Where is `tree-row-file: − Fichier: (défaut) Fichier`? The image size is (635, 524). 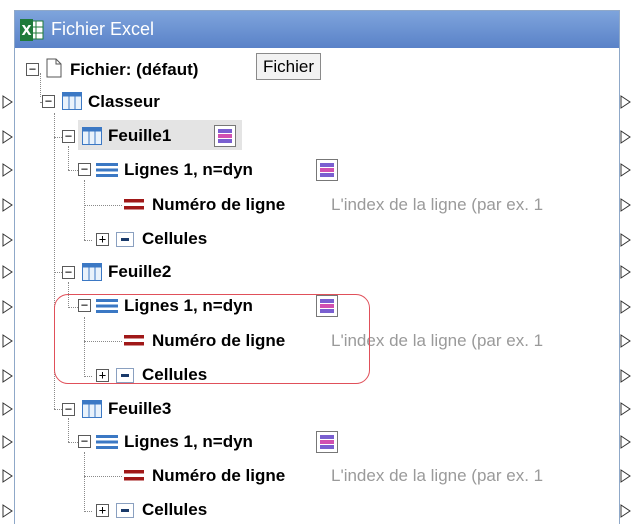 tree-row-file: − Fichier: (défaut) Fichier is located at coordinates (320, 69).